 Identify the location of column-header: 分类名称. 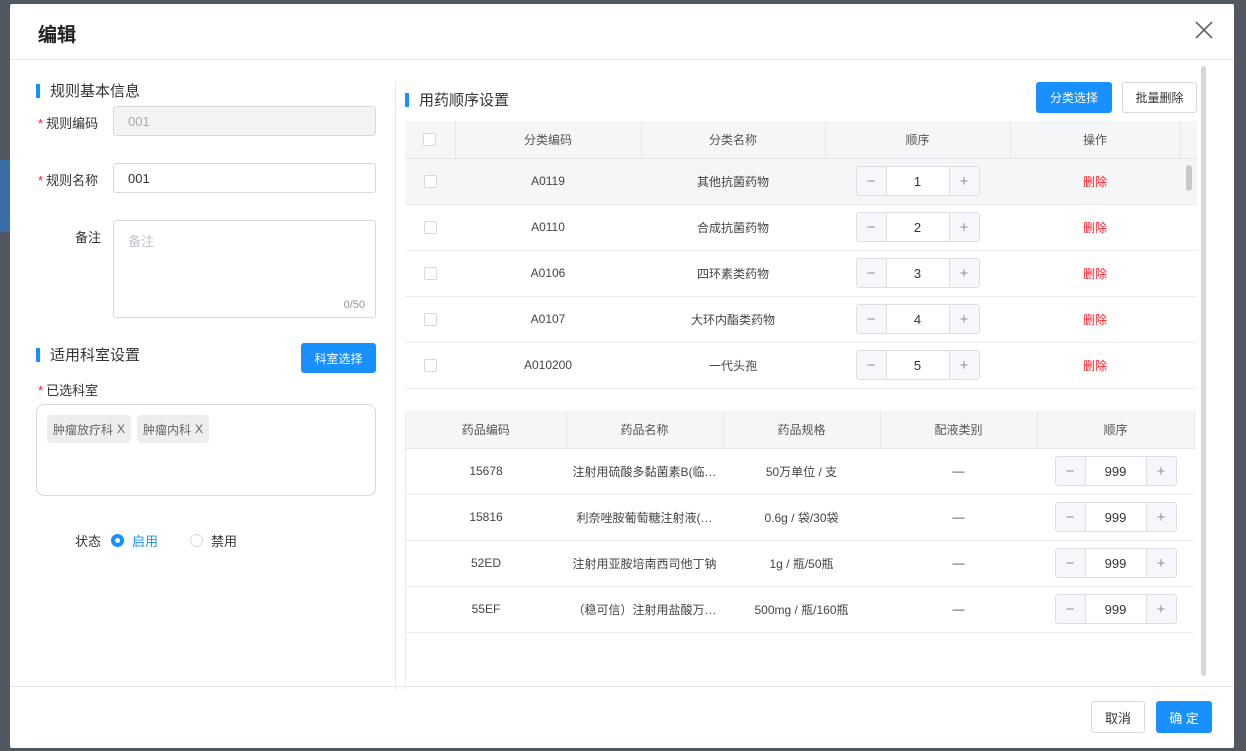
(733, 140).